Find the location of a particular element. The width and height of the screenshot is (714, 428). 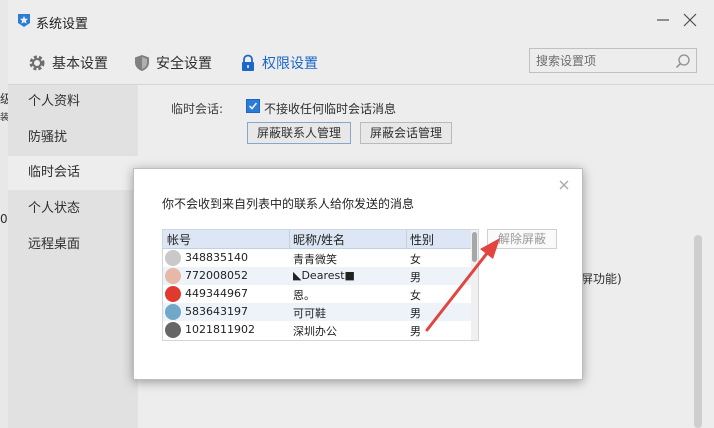

dialog-close-icon is located at coordinates (564, 185).